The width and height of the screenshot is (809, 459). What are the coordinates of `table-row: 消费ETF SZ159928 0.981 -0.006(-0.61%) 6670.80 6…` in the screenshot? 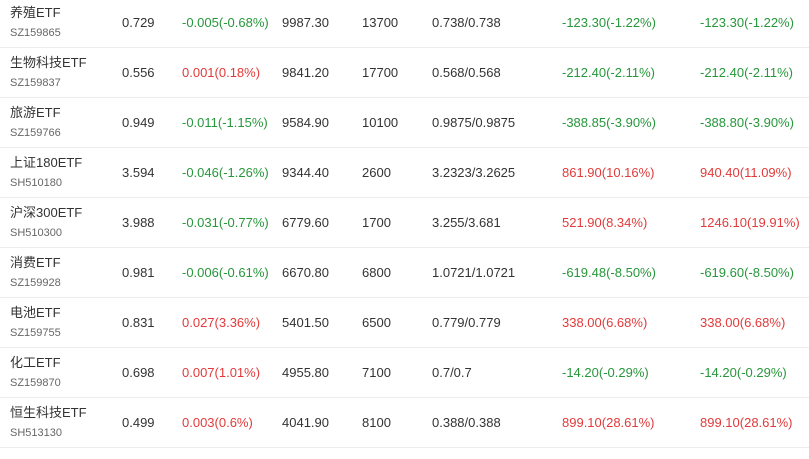 It's located at (404, 273).